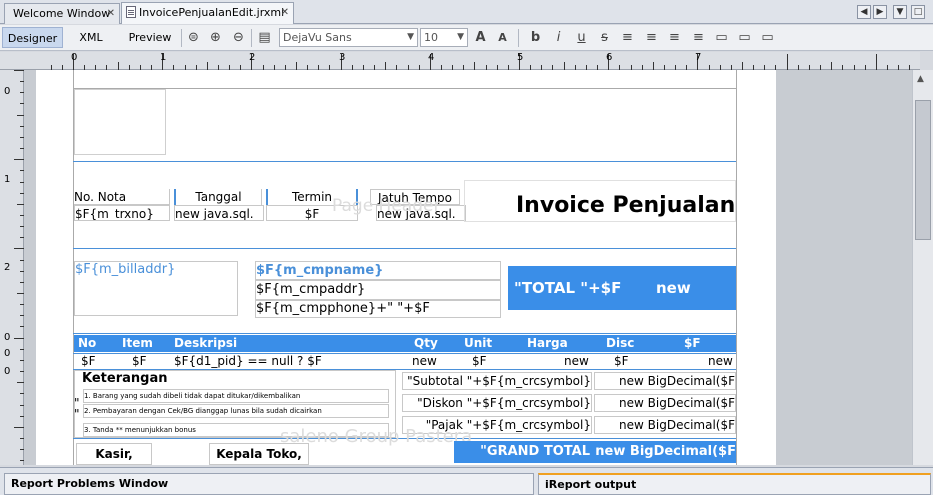 Image resolution: width=933 pixels, height=495 pixels. Describe the element at coordinates (568, 288) in the screenshot. I see `total-label: "TOTAL "+$F` at that location.